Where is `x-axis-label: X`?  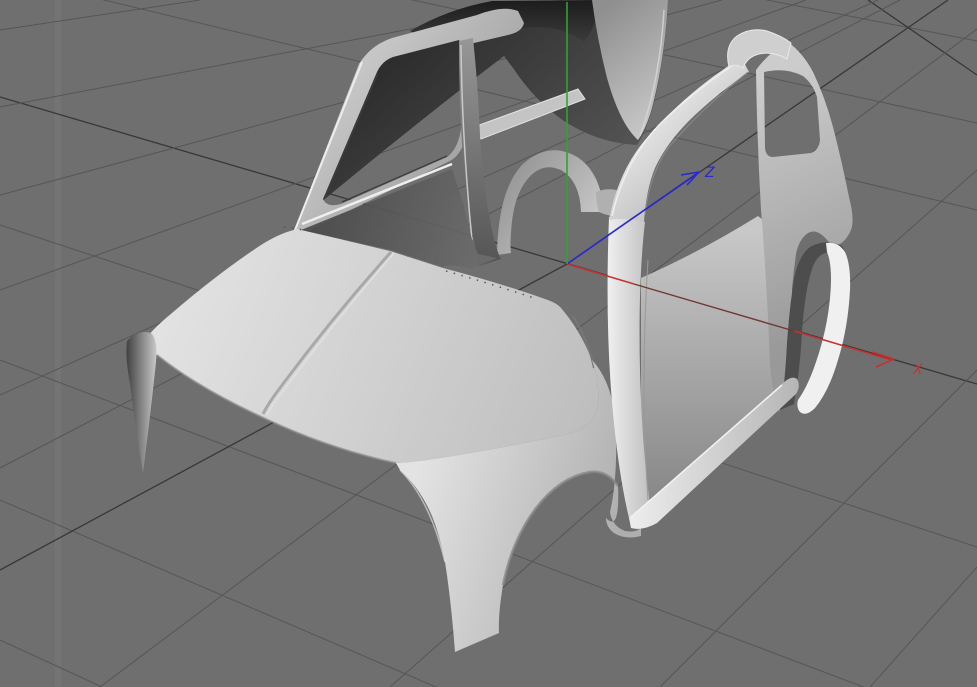
x-axis-label: X is located at coordinates (917, 370).